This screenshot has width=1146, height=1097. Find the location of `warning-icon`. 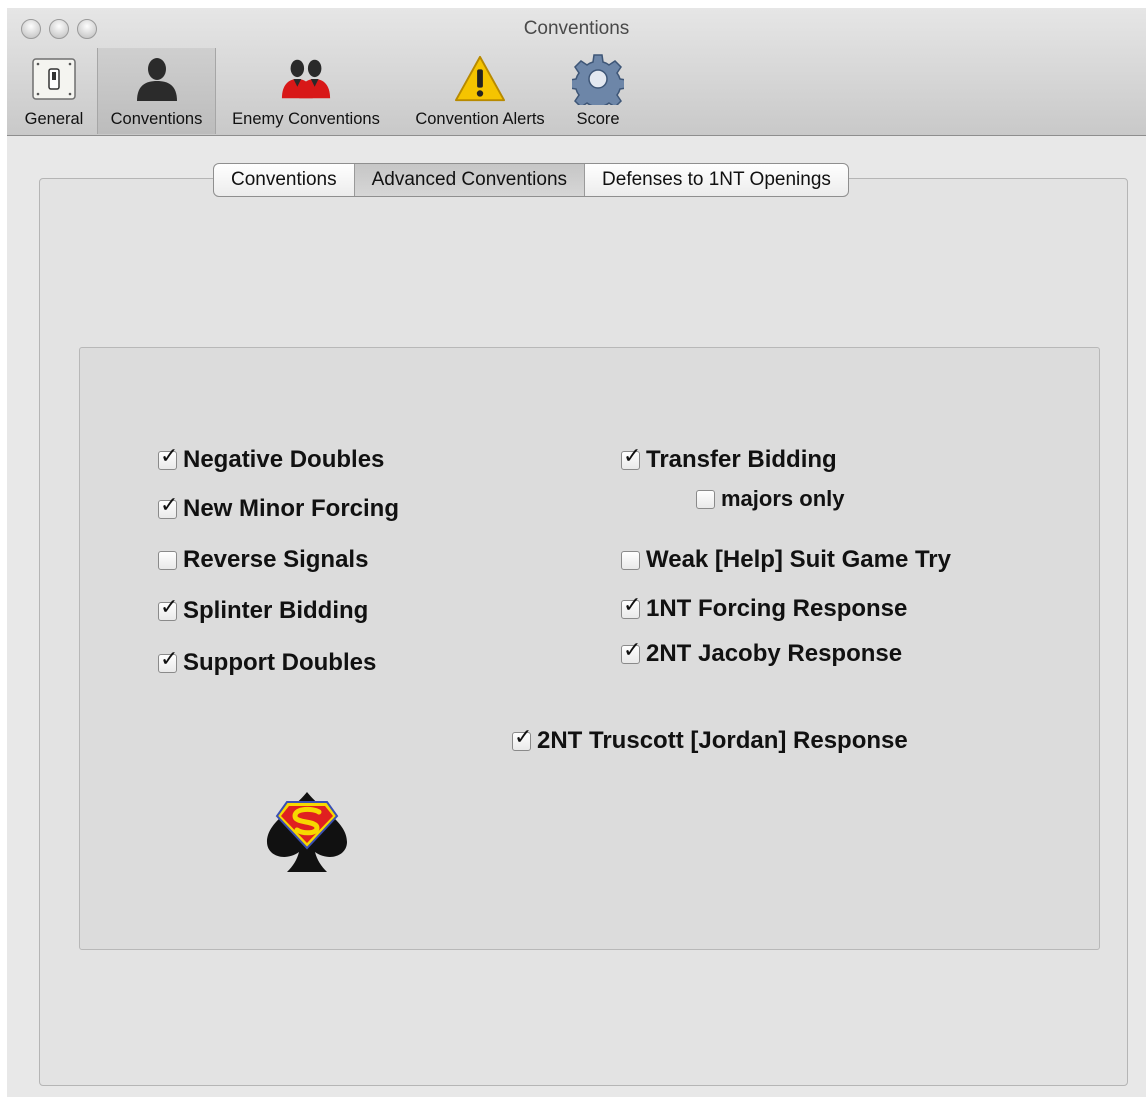

warning-icon is located at coordinates (480, 79).